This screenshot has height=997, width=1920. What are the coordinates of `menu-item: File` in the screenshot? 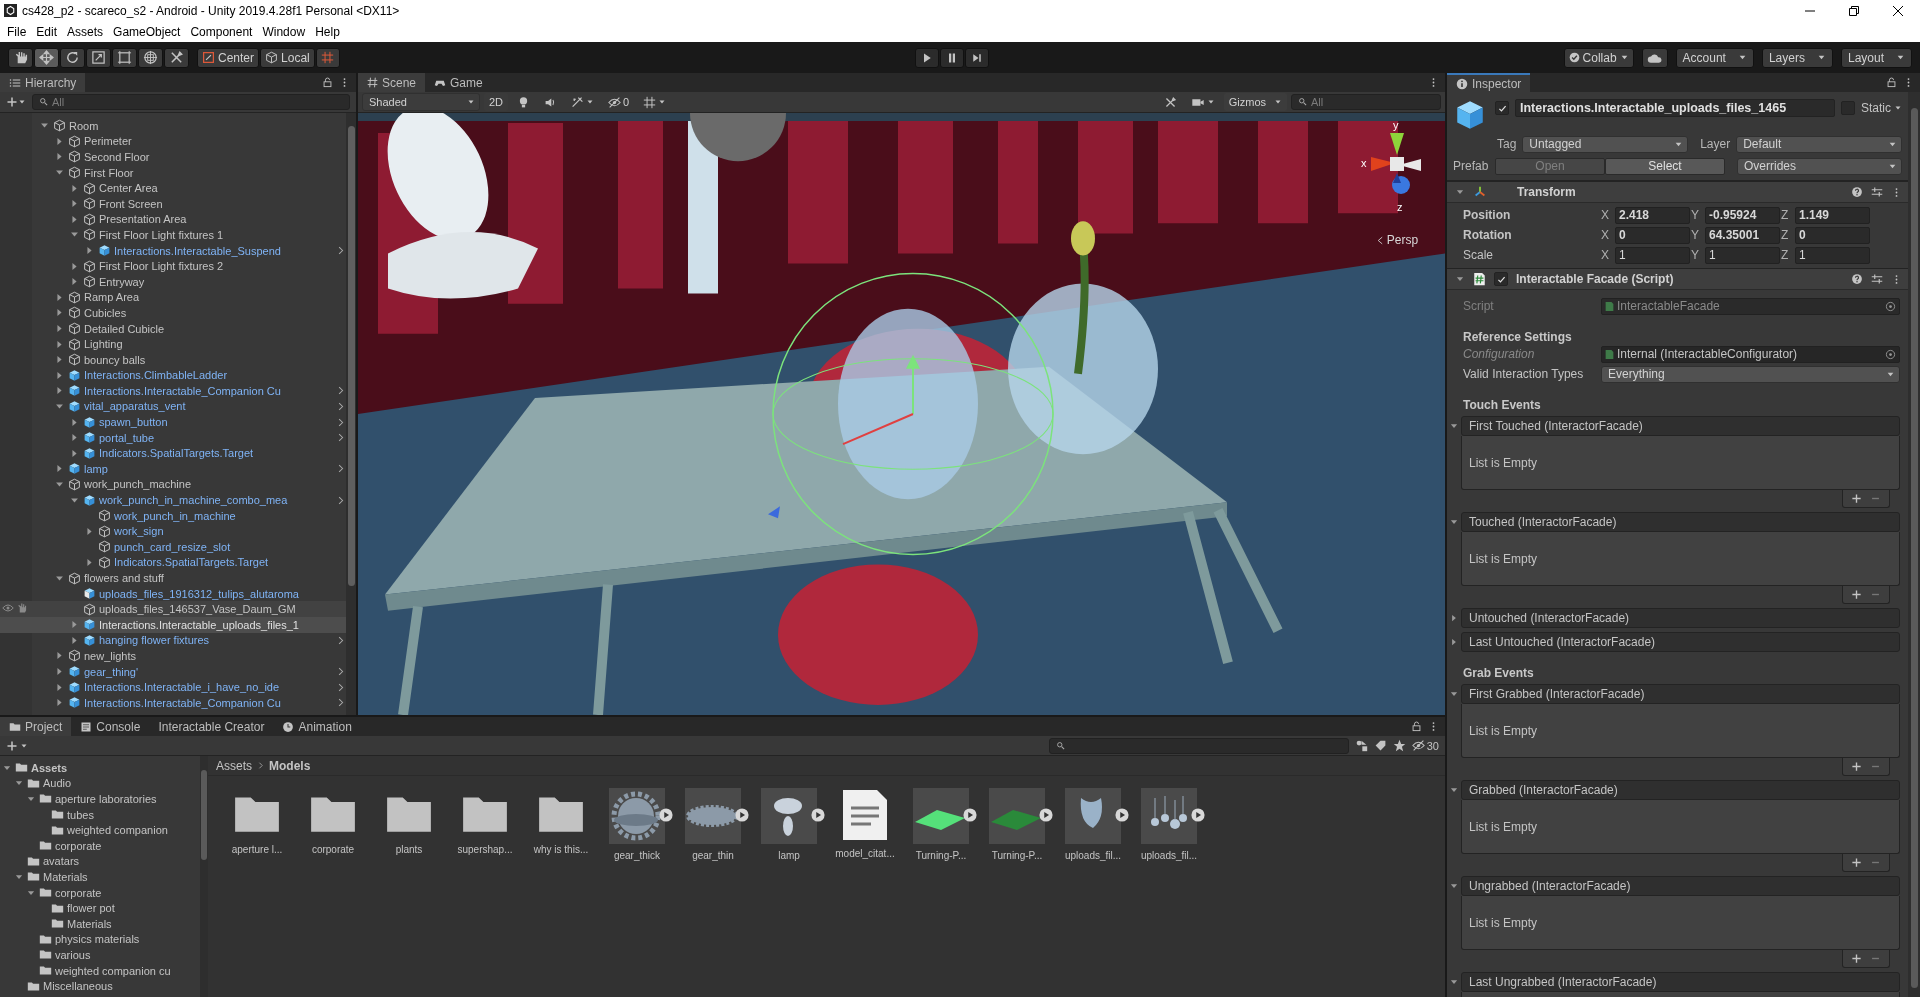 It's located at (17, 31).